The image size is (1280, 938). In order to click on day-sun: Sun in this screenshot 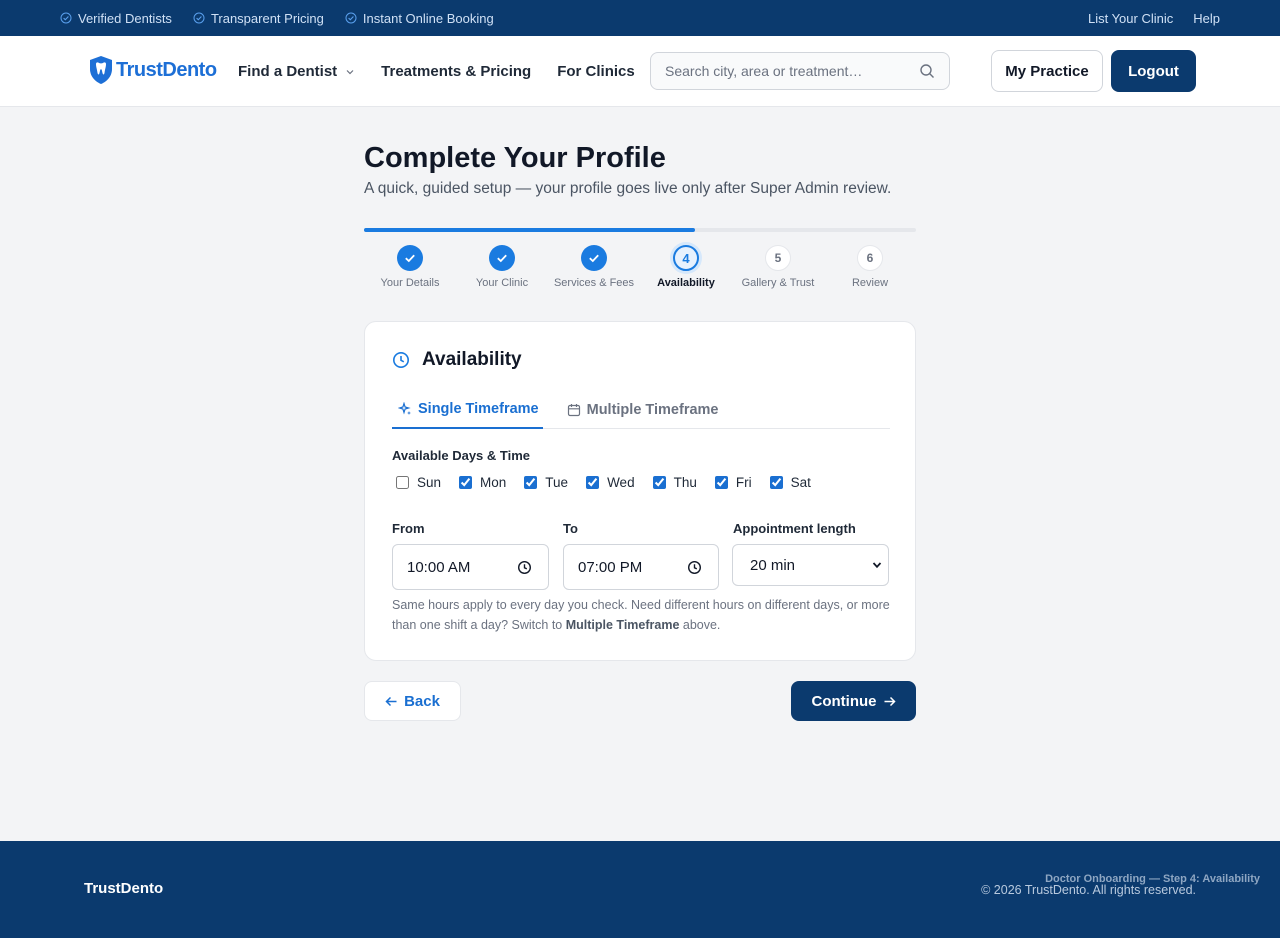, I will do `click(418, 482)`.